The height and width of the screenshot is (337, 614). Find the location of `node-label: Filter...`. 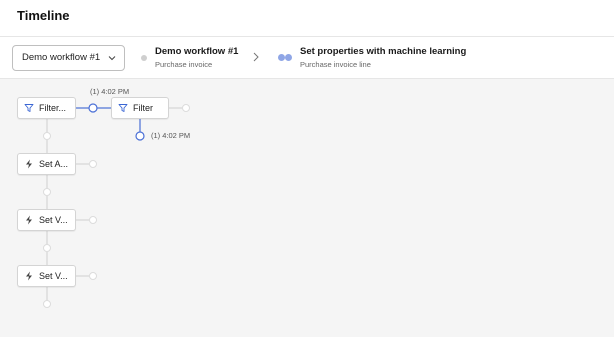

node-label: Filter... is located at coordinates (53, 108).